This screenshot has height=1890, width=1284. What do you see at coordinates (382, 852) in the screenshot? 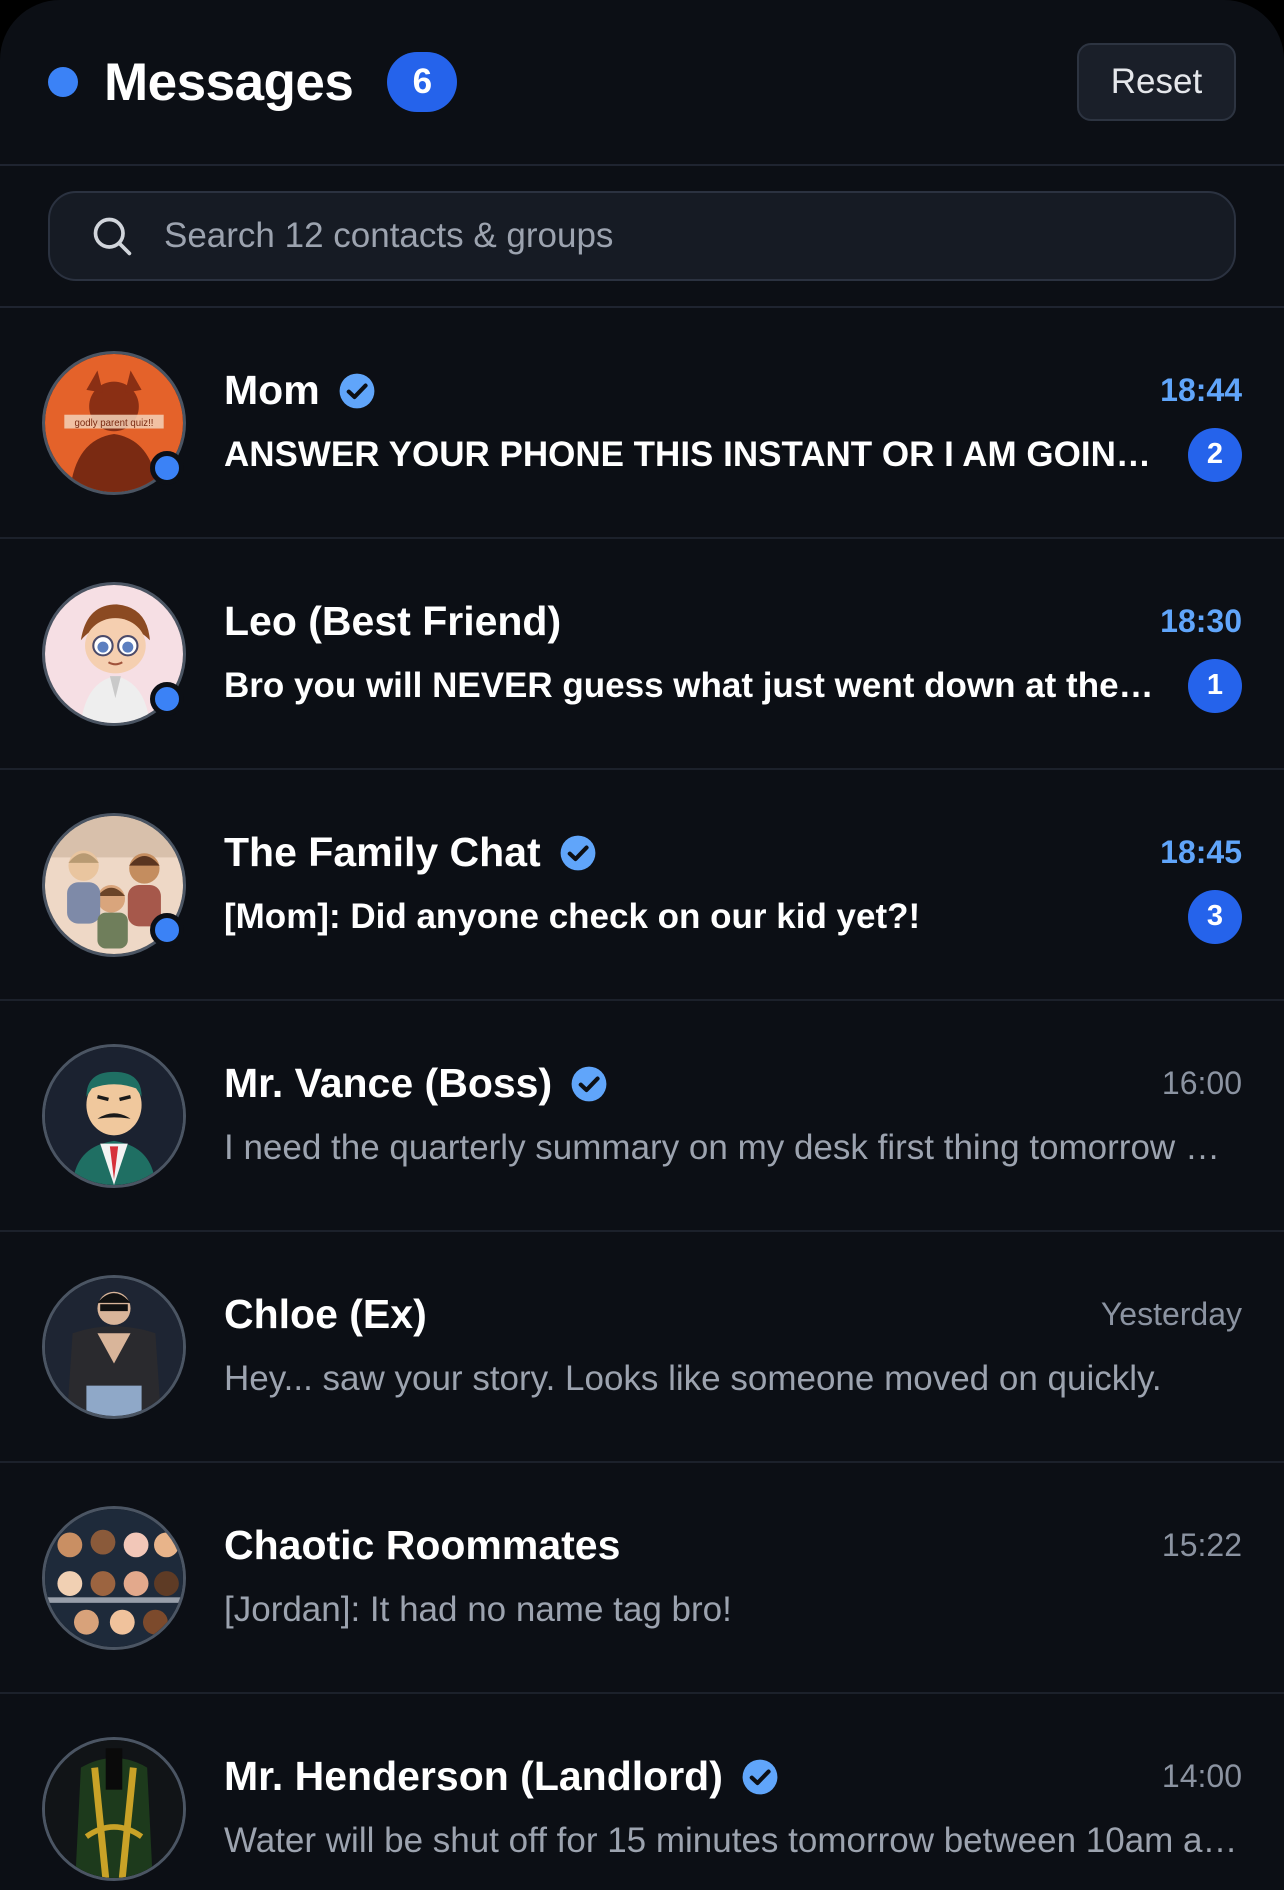
I see `contact-name: The Family Chat` at bounding box center [382, 852].